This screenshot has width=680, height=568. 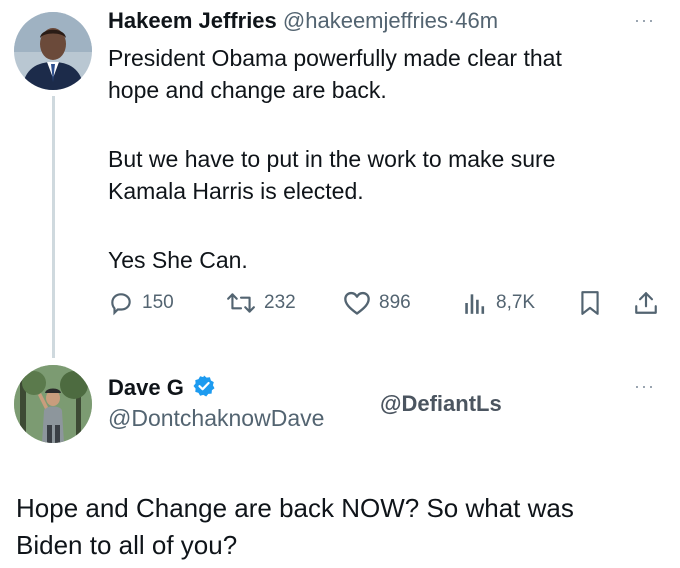 I want to click on tweet-text-line: Kamala Harris is elected., so click(x=236, y=191).